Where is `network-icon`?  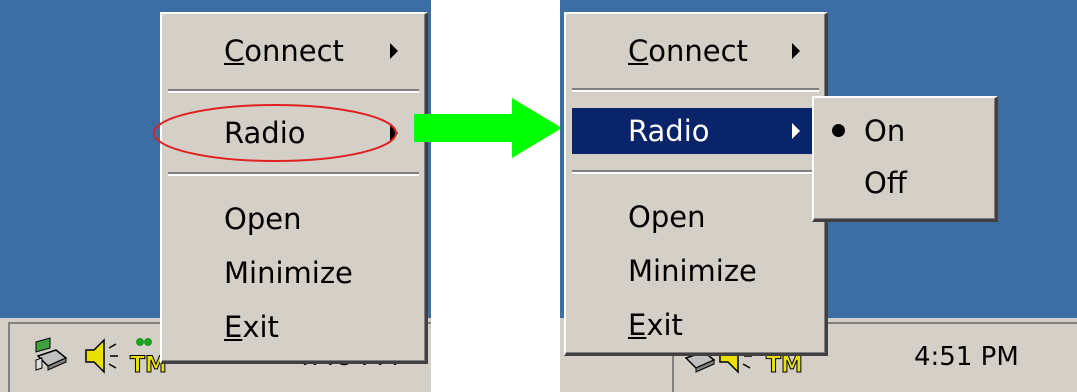
network-icon is located at coordinates (51, 354).